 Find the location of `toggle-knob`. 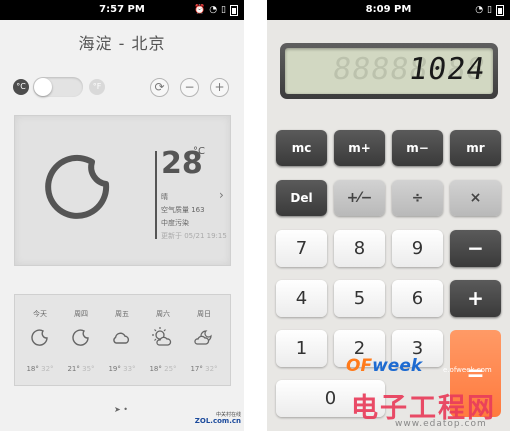

toggle-knob is located at coordinates (43, 87).